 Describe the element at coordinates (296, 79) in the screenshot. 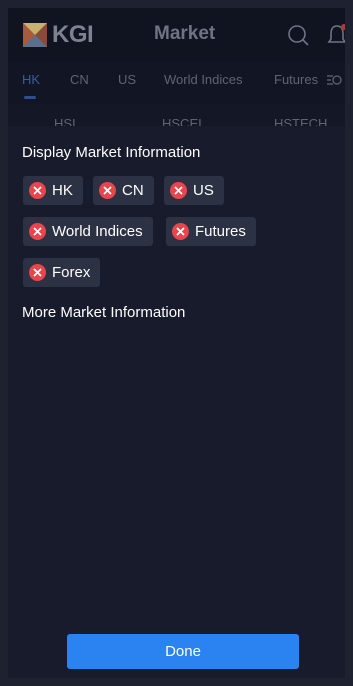

I see `tab-futures: Futures` at that location.